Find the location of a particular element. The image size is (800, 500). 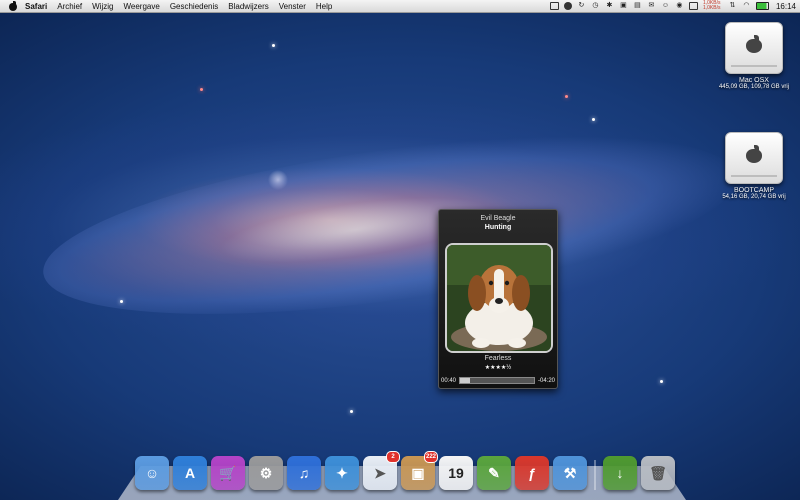

app-store-icon: A is located at coordinates (190, 473).